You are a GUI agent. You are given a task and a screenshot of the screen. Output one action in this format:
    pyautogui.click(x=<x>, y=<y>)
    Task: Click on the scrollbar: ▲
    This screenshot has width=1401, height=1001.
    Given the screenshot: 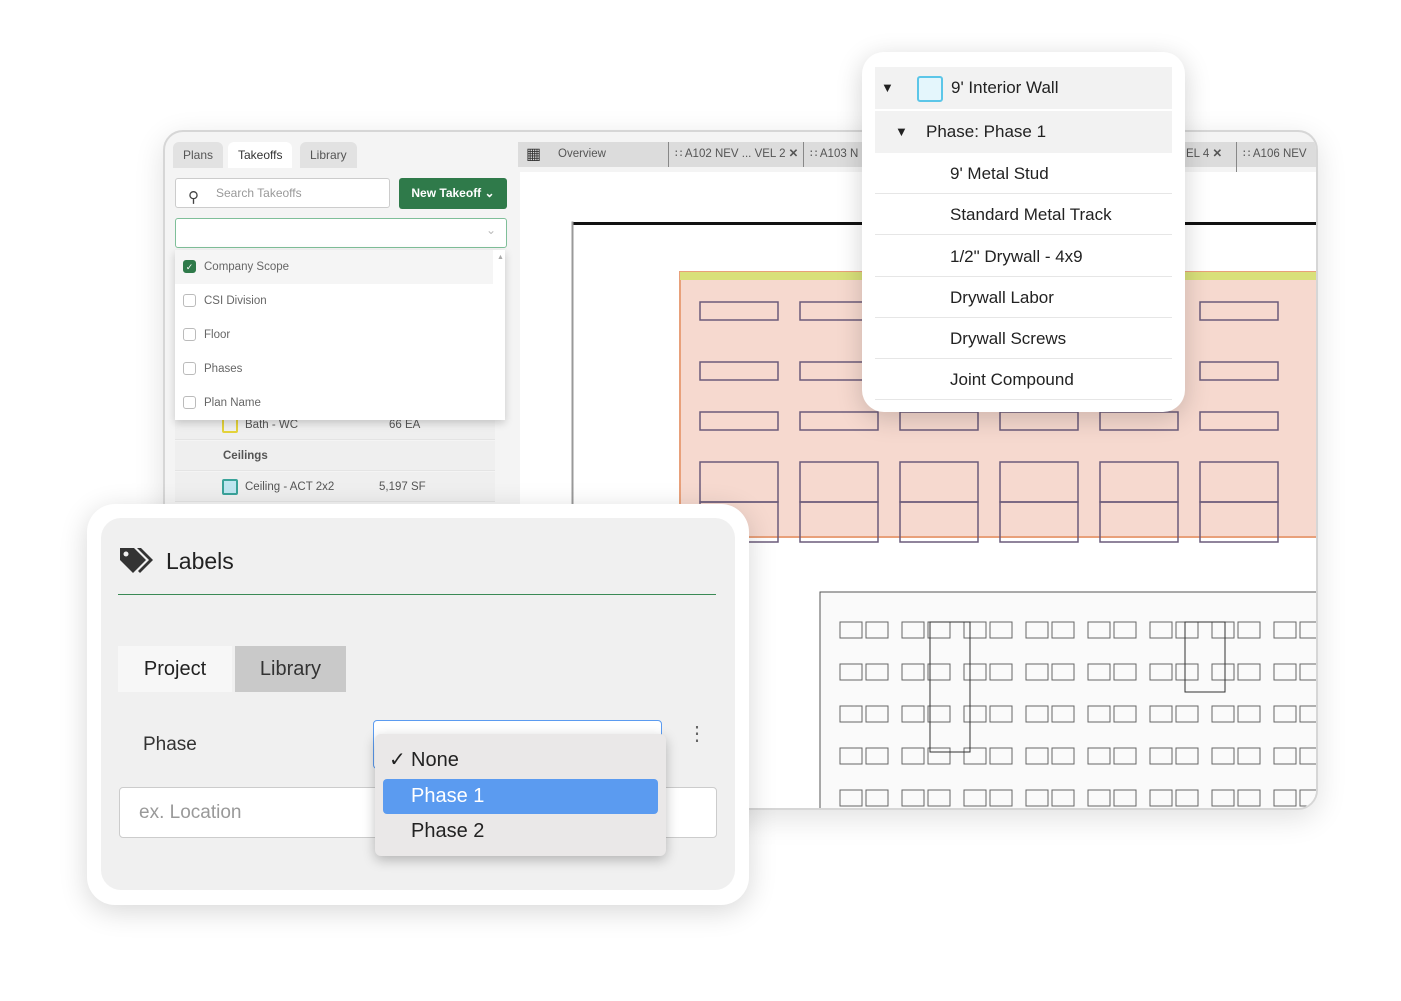 What is the action you would take?
    pyautogui.click(x=500, y=334)
    